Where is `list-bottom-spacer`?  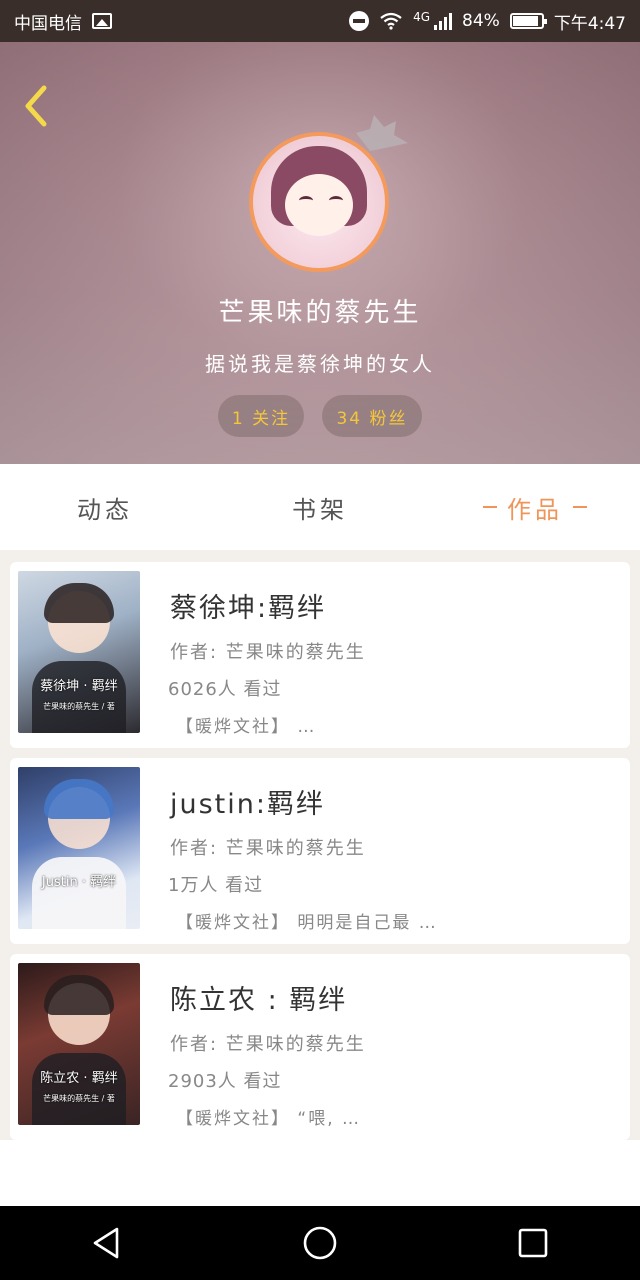 list-bottom-spacer is located at coordinates (320, 1173).